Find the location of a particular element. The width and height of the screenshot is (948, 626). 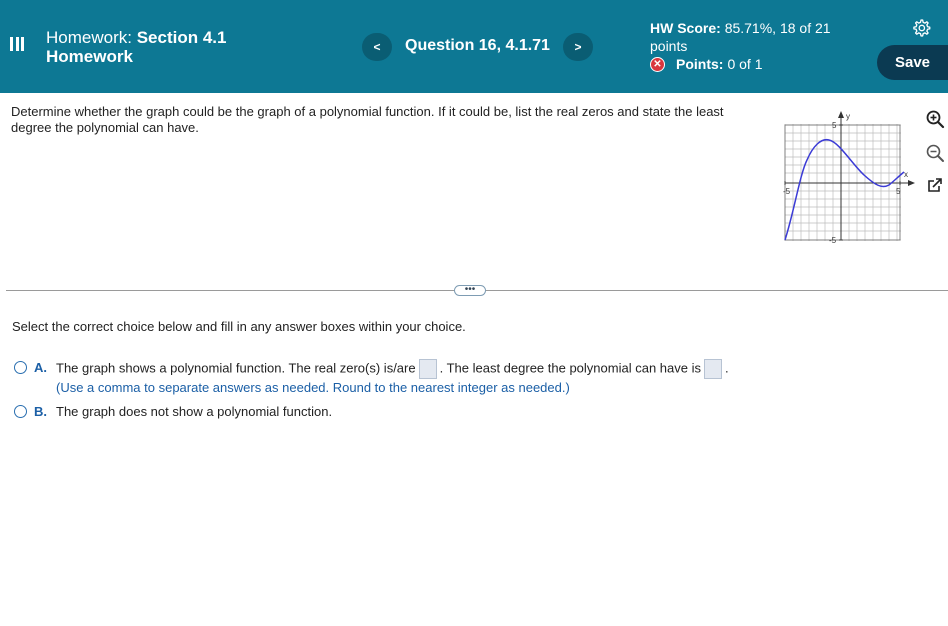

y-tick-label-pos: 5 is located at coordinates (834, 125).